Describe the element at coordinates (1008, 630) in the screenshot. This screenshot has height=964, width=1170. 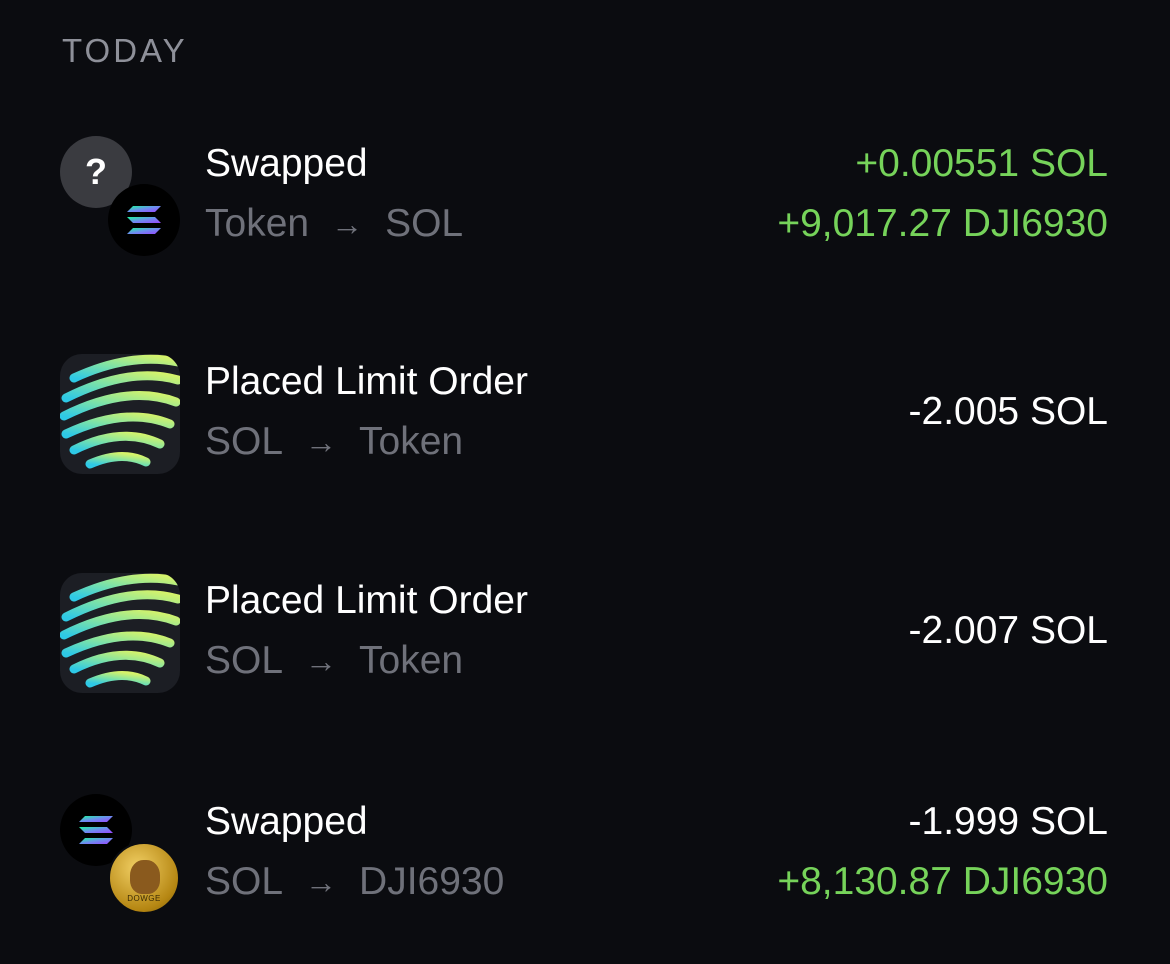
I see `amount-primary: -2.007 SOL` at that location.